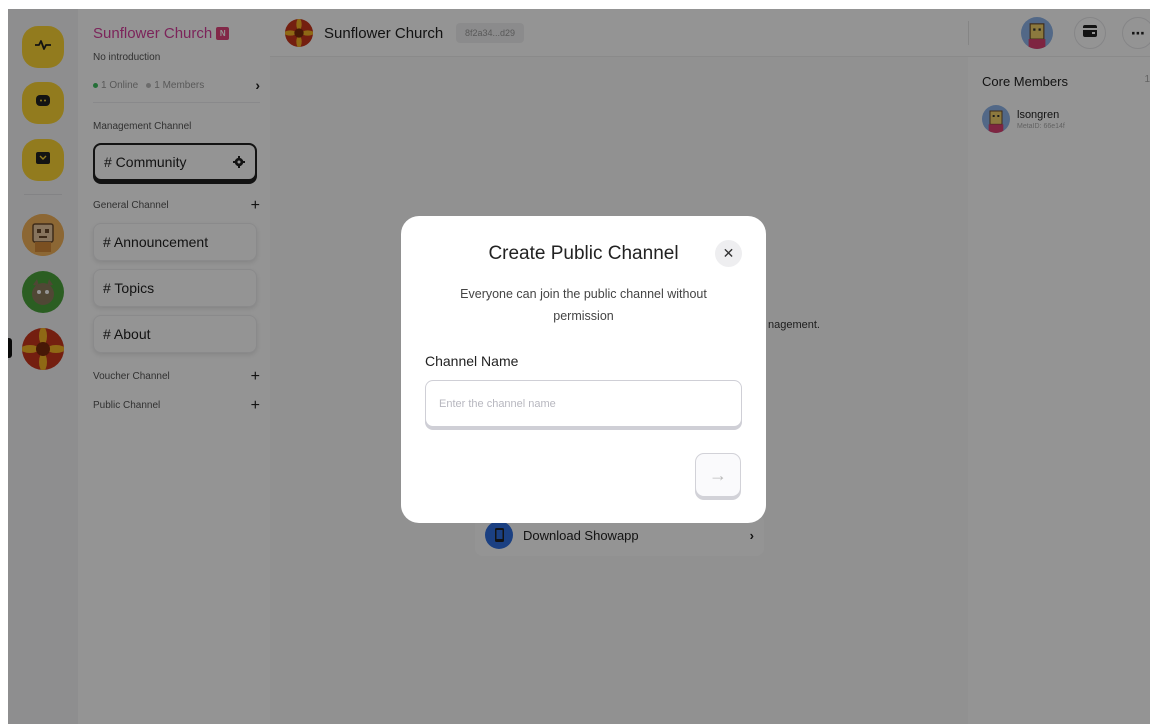 The image size is (1150, 724). I want to click on close-icon: ✕, so click(728, 253).